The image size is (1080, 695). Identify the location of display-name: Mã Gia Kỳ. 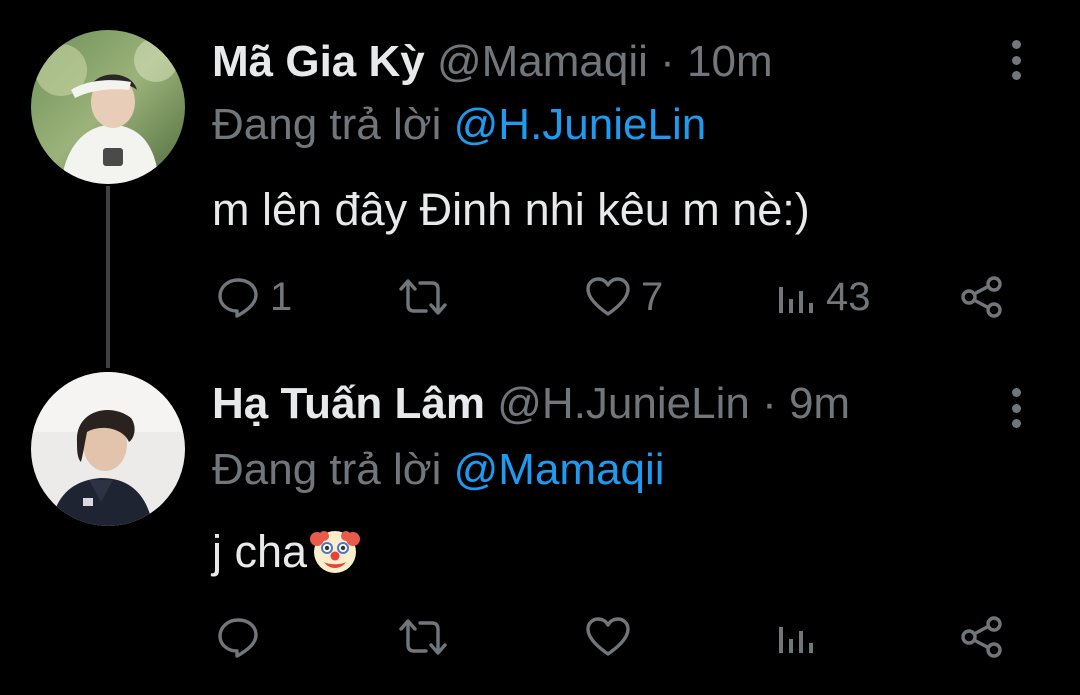
(318, 61).